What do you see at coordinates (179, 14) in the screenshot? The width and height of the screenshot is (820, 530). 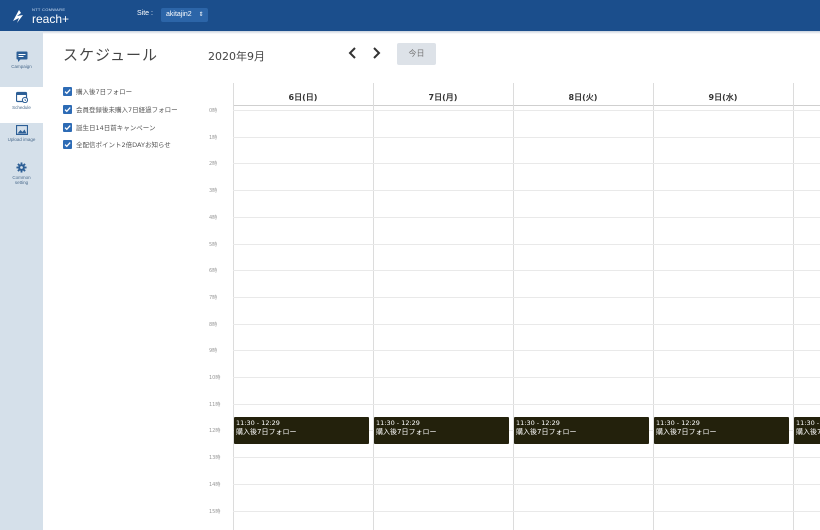 I see `site-select-value: akitajin2` at bounding box center [179, 14].